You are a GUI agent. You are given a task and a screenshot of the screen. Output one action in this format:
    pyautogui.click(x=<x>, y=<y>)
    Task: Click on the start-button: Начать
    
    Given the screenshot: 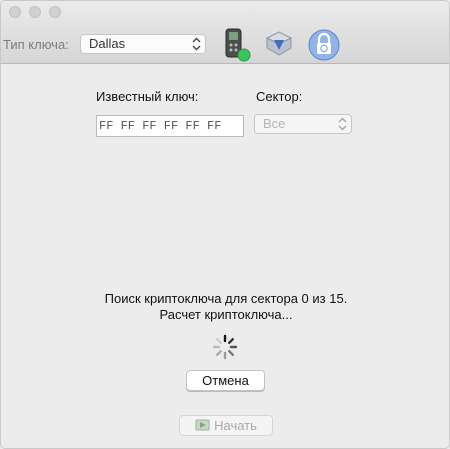 What is the action you would take?
    pyautogui.click(x=226, y=425)
    